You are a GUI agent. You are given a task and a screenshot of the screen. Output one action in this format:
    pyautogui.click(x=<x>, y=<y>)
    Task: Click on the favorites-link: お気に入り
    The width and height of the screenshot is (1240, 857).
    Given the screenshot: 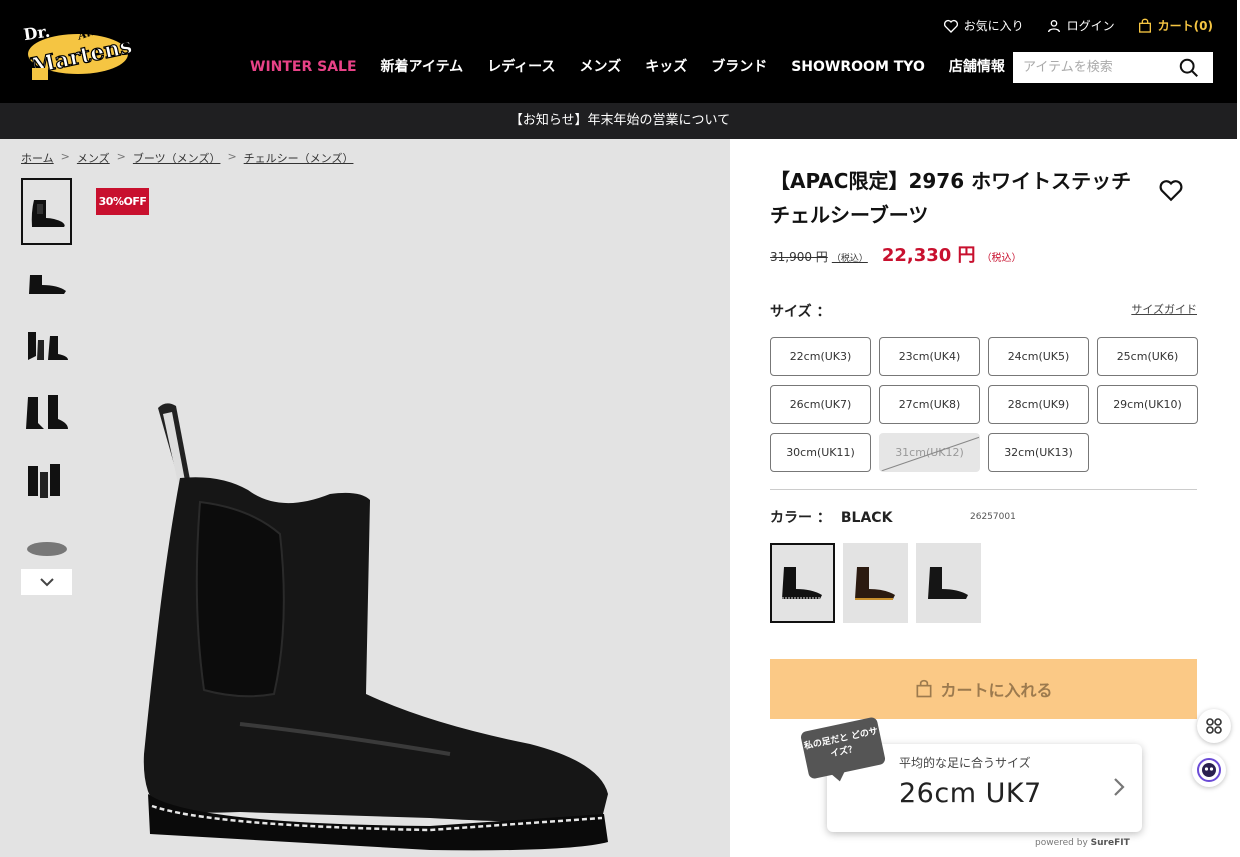 What is the action you would take?
    pyautogui.click(x=983, y=25)
    